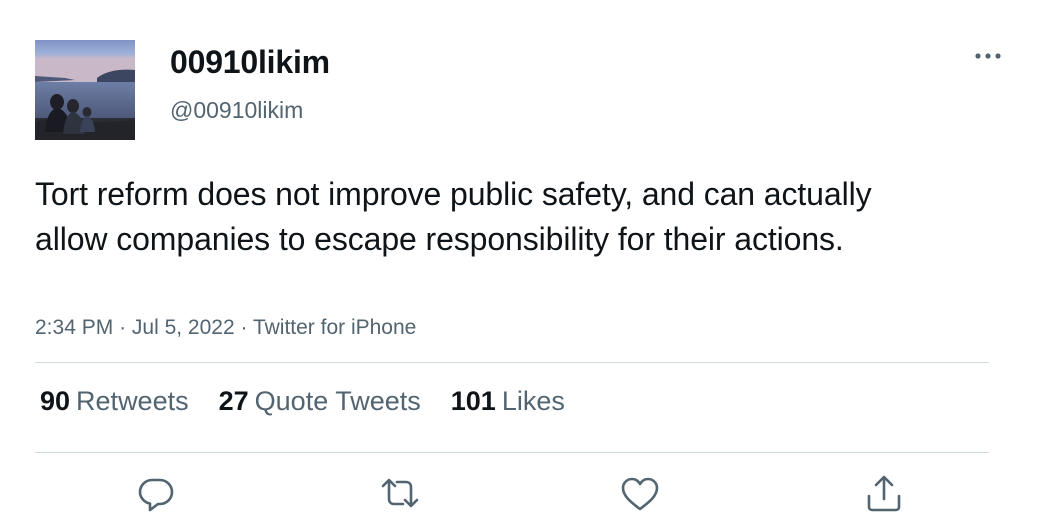 This screenshot has height=525, width=1050. I want to click on like-button, so click(640, 494).